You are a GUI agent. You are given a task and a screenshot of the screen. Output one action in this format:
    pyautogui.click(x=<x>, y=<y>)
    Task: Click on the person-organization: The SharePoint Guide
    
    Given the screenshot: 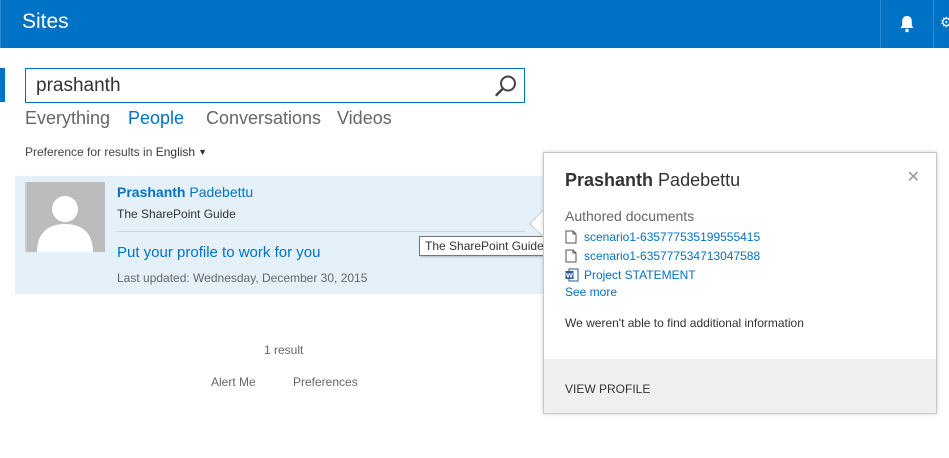 What is the action you would take?
    pyautogui.click(x=176, y=214)
    